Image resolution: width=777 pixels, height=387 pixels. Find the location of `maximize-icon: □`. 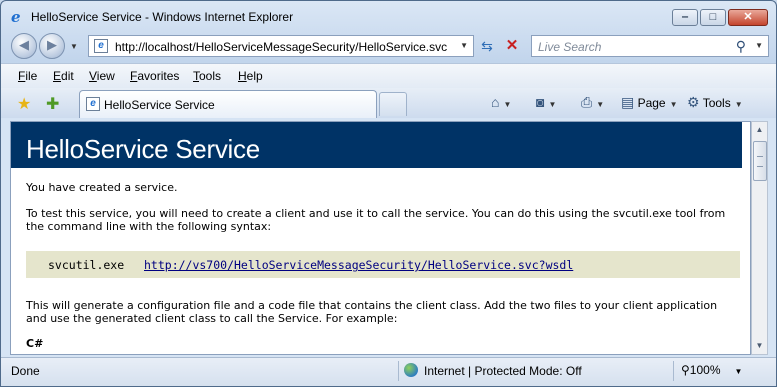

maximize-icon: □ is located at coordinates (713, 17).